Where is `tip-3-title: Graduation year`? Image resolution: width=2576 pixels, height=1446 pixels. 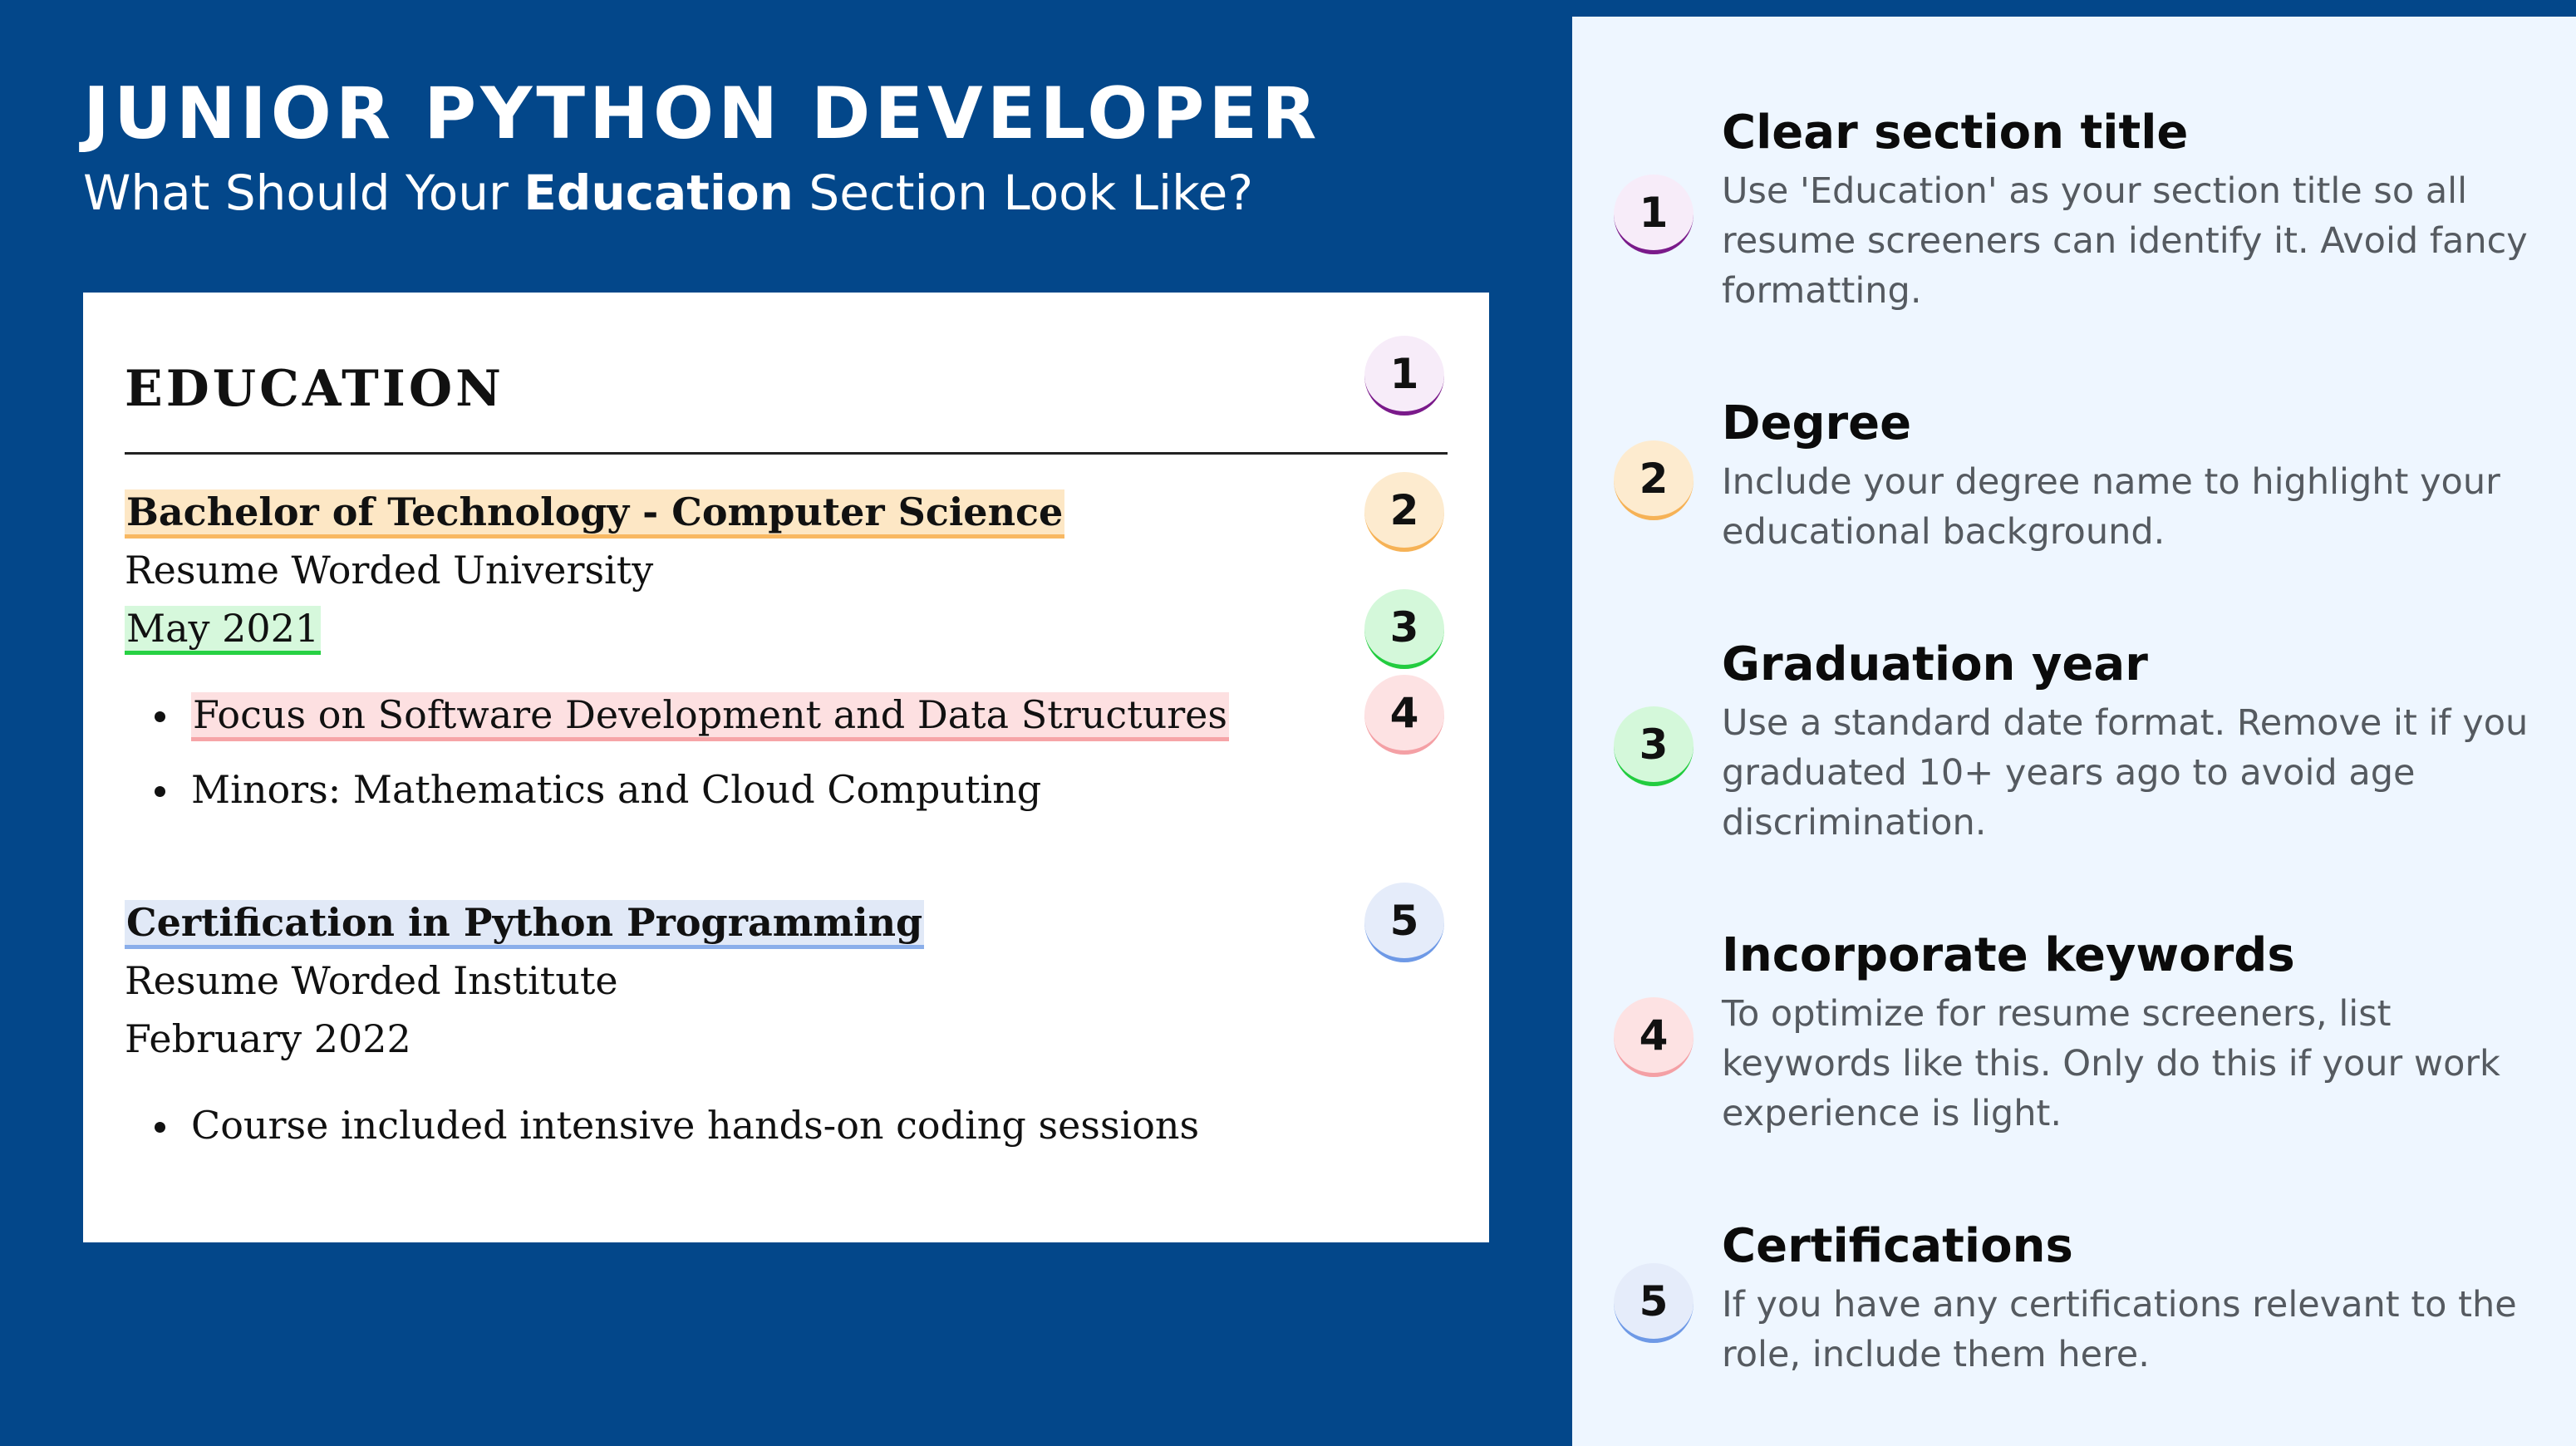
tip-3-title: Graduation year is located at coordinates (1935, 664).